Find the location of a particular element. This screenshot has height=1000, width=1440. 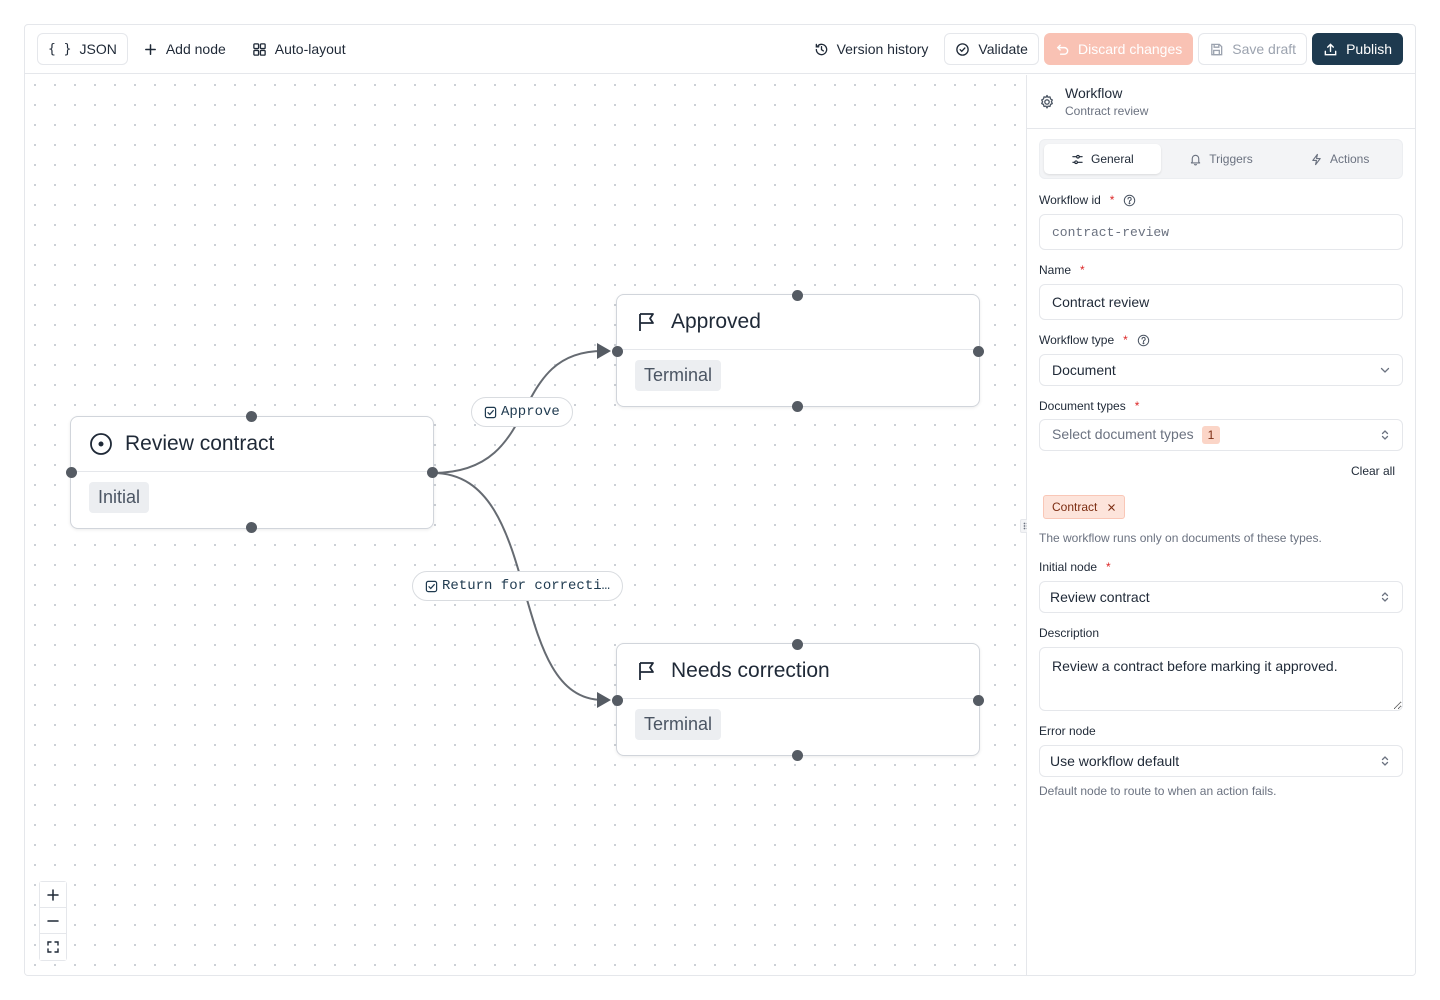

label-text: Initial node is located at coordinates (1068, 567).